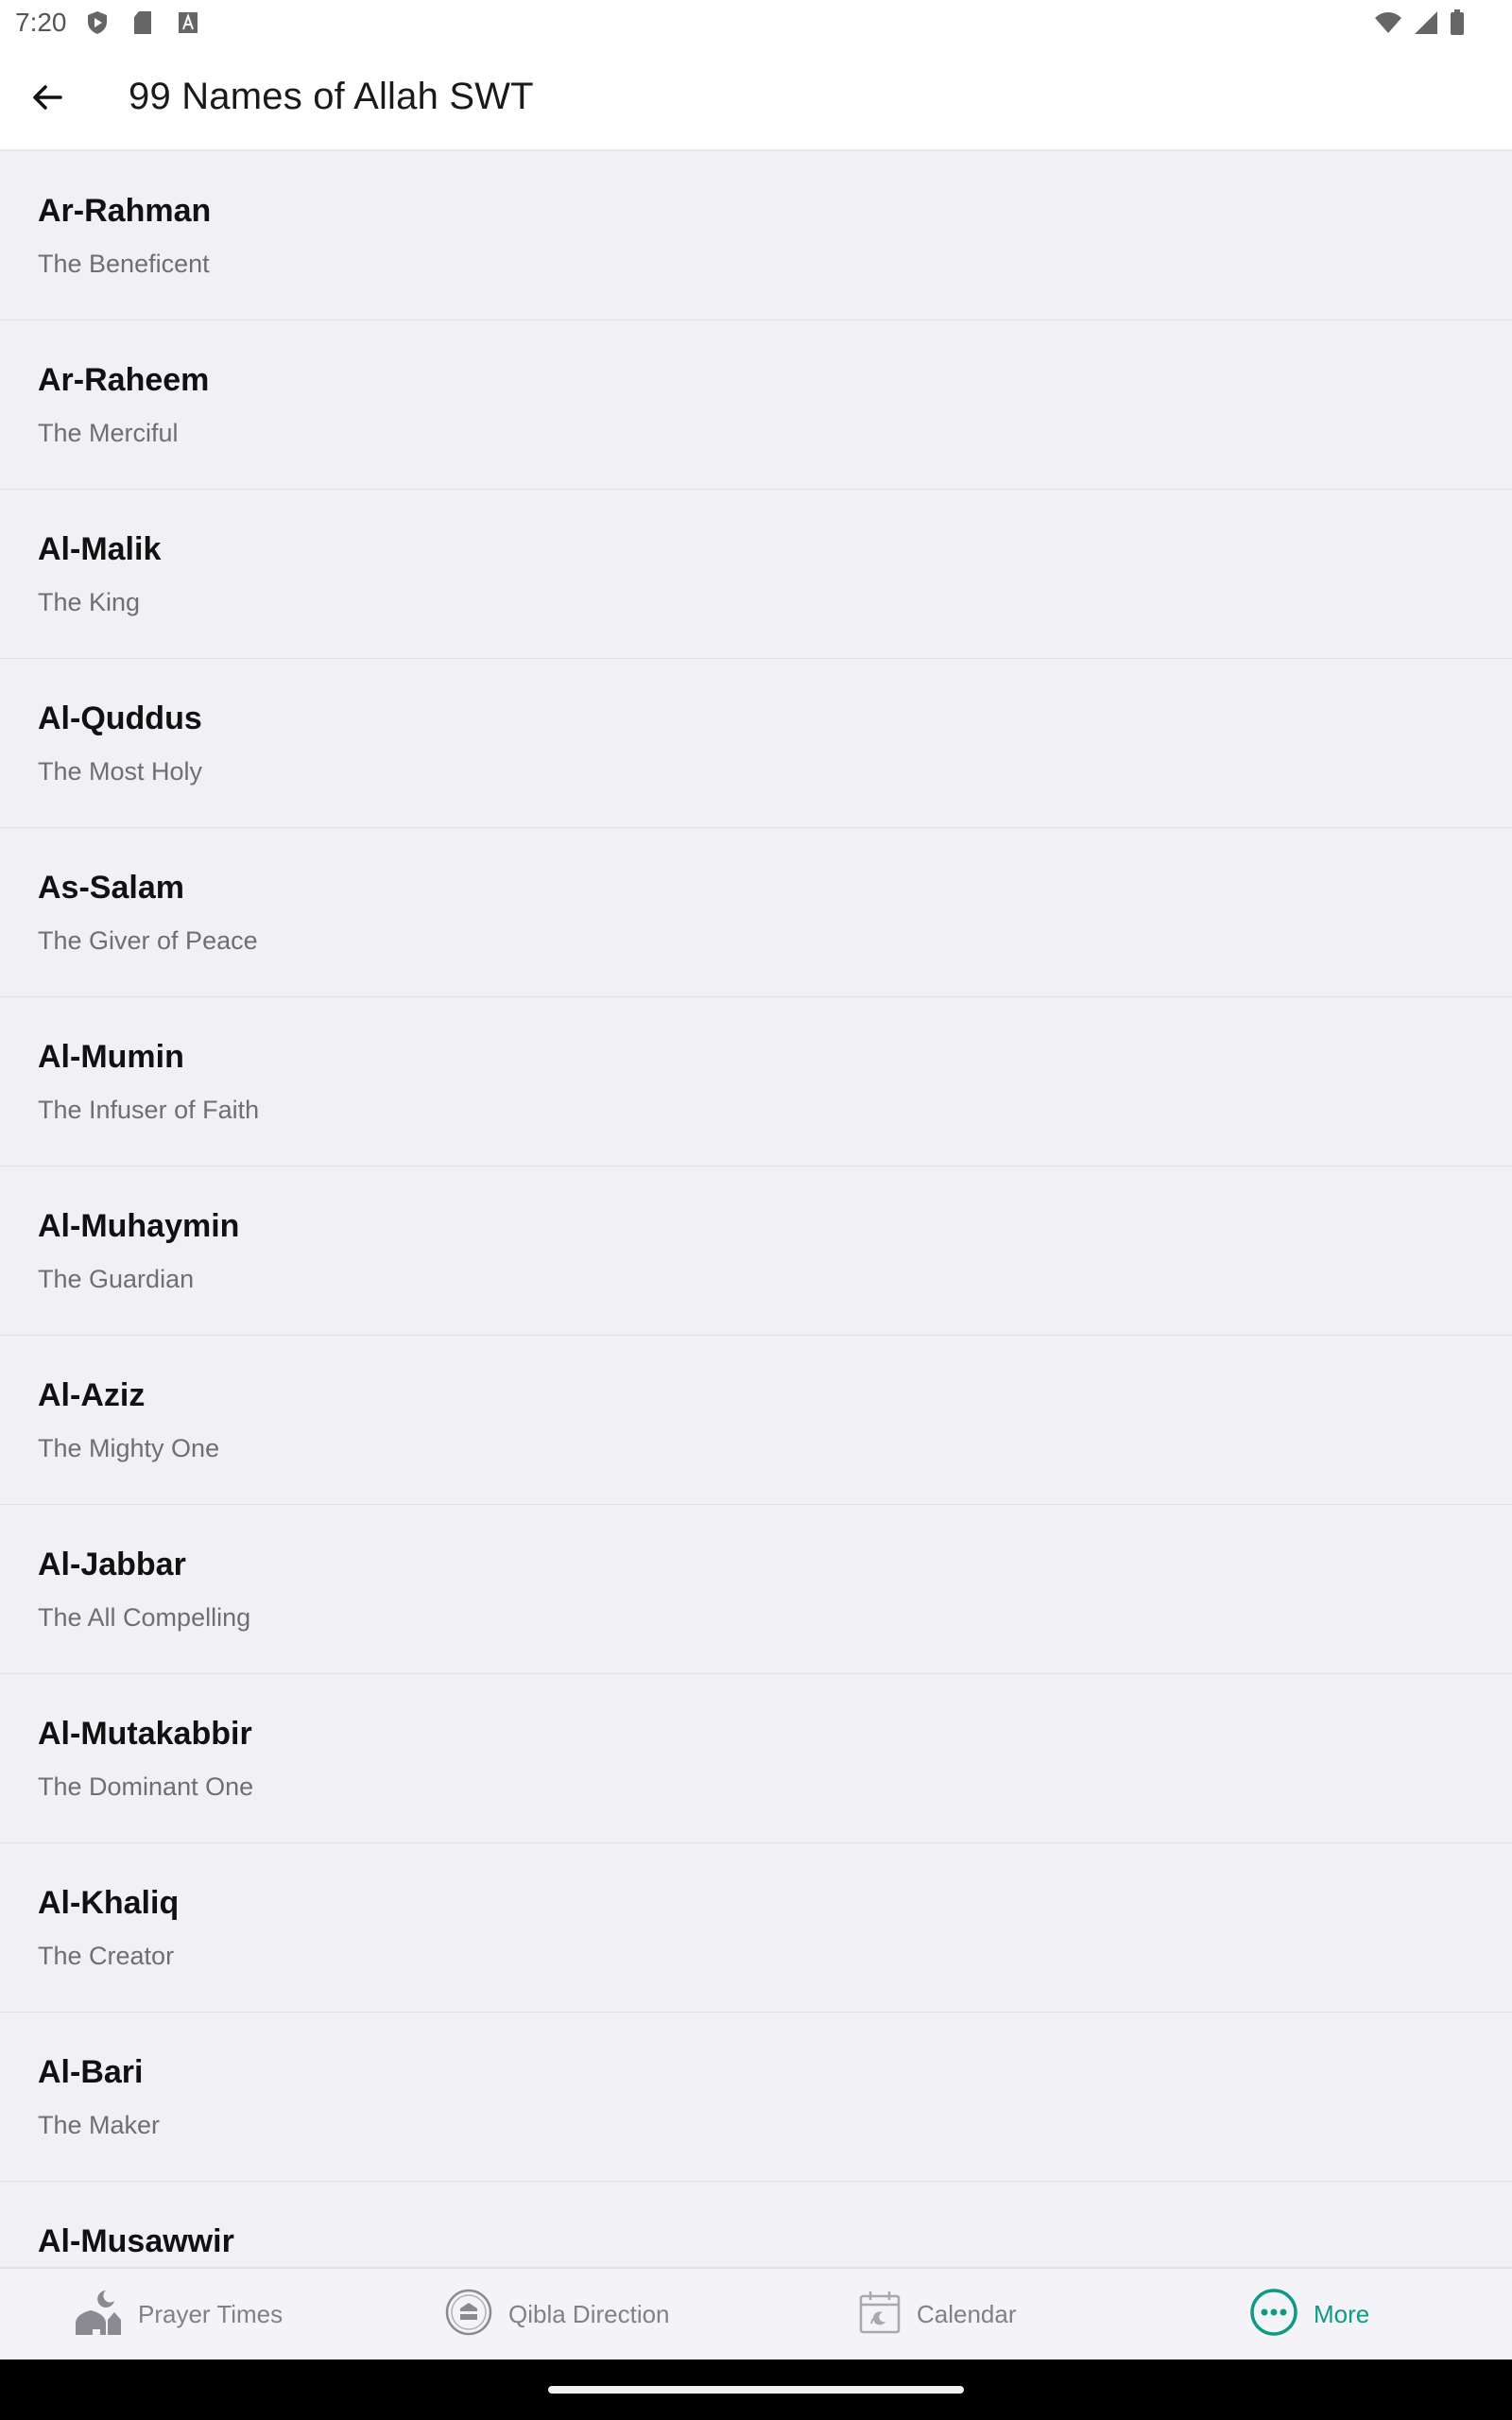 The height and width of the screenshot is (2420, 1512). I want to click on sd-card-icon, so click(142, 22).